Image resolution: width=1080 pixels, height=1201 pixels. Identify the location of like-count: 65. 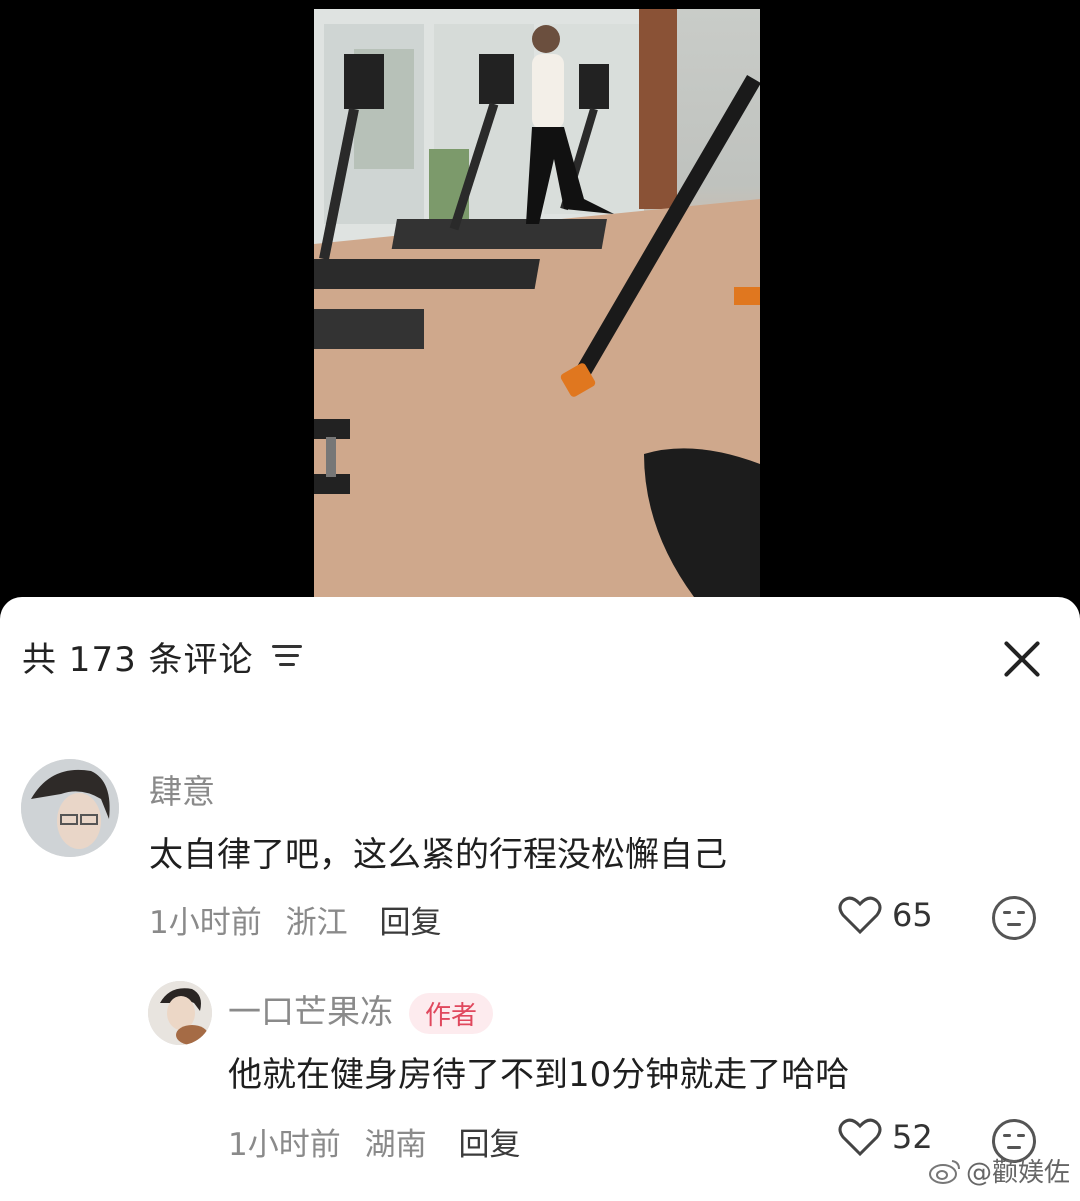
(912, 915).